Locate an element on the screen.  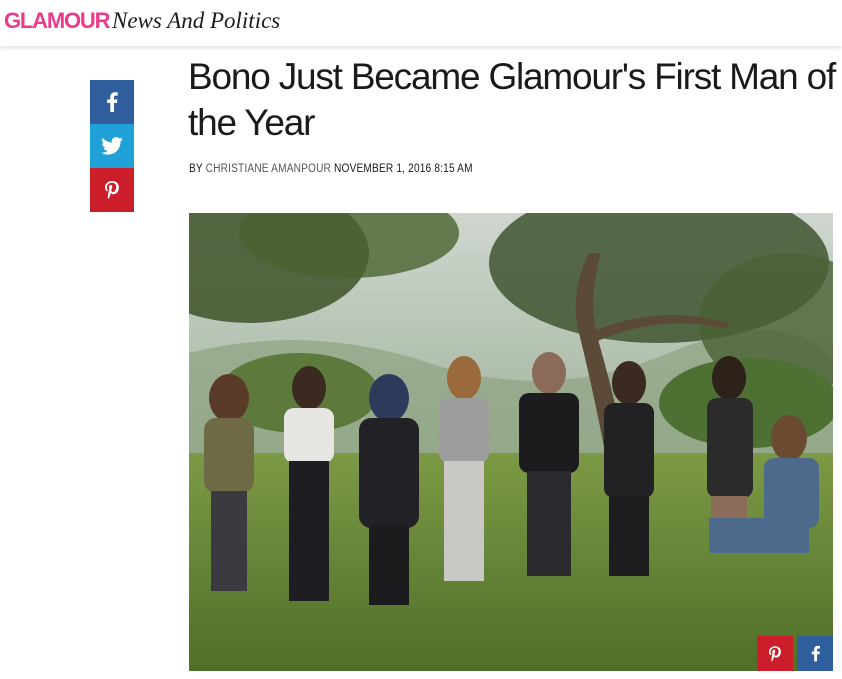
share-rail is located at coordinates (112, 146).